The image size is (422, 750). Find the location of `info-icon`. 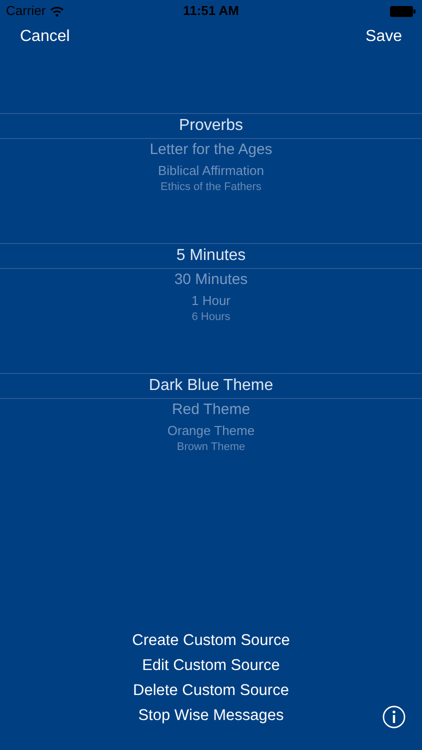

info-icon is located at coordinates (394, 717).